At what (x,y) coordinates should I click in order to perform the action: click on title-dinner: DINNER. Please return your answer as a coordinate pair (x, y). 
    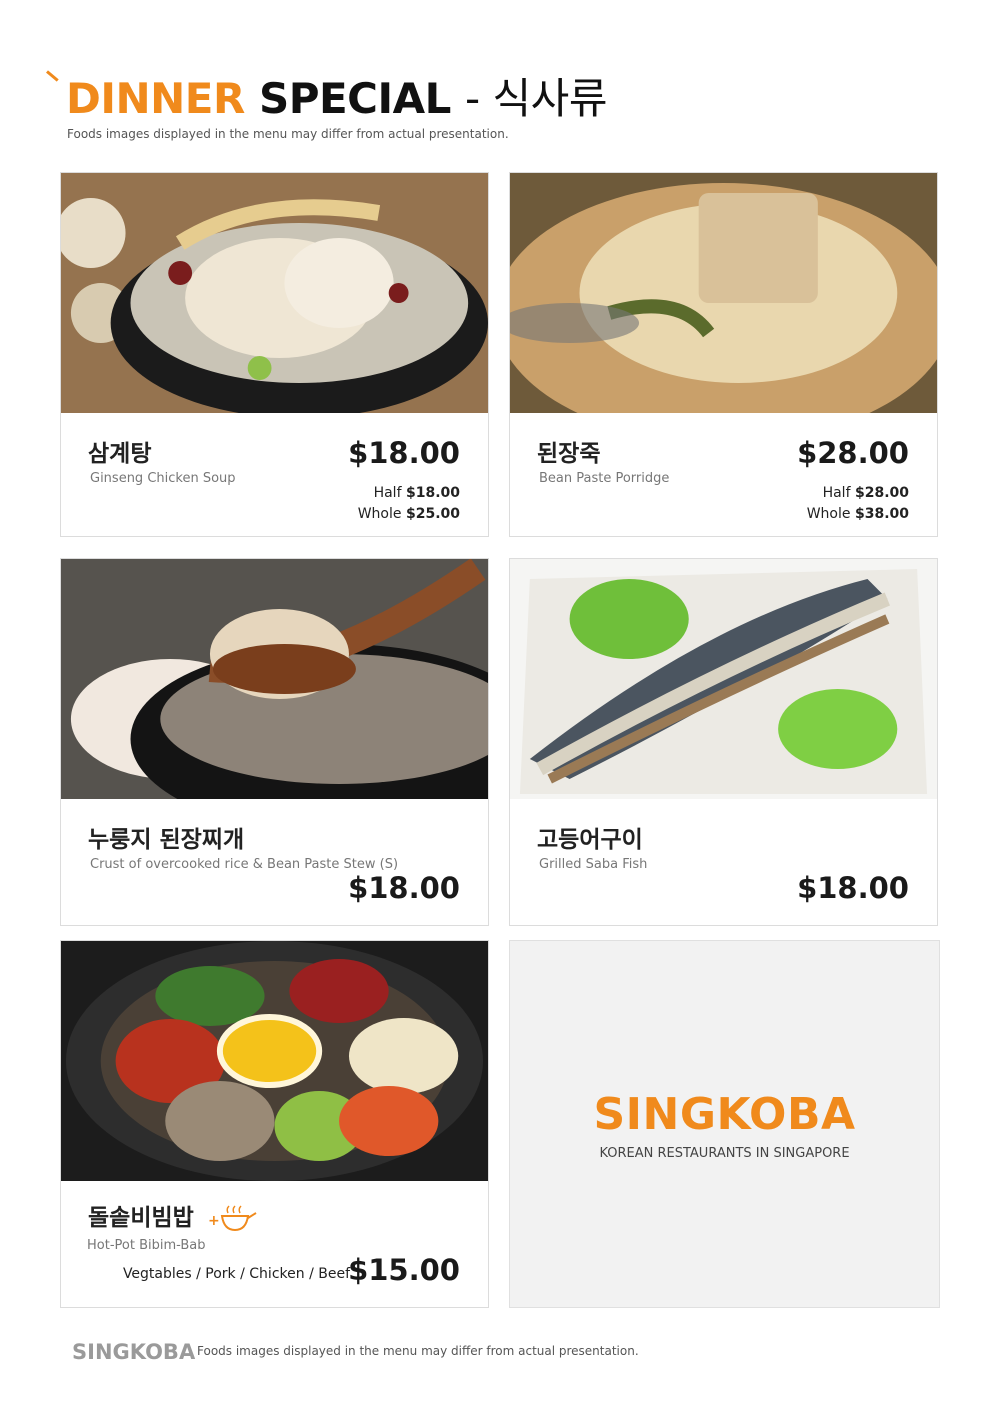
    Looking at the image, I should click on (155, 98).